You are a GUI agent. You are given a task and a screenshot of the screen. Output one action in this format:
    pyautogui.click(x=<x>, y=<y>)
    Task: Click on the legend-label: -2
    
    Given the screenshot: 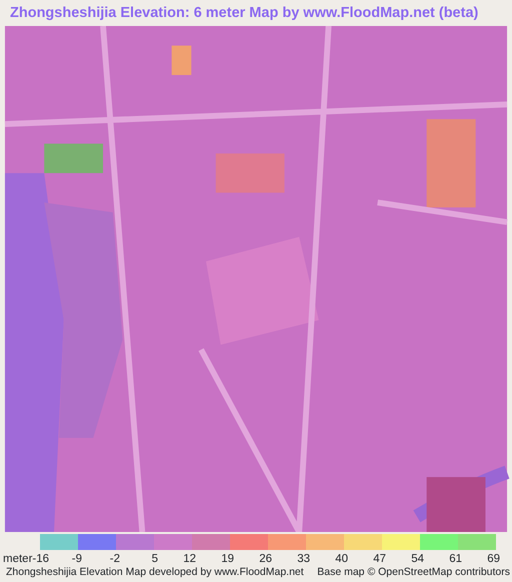 What is the action you would take?
    pyautogui.click(x=114, y=559)
    